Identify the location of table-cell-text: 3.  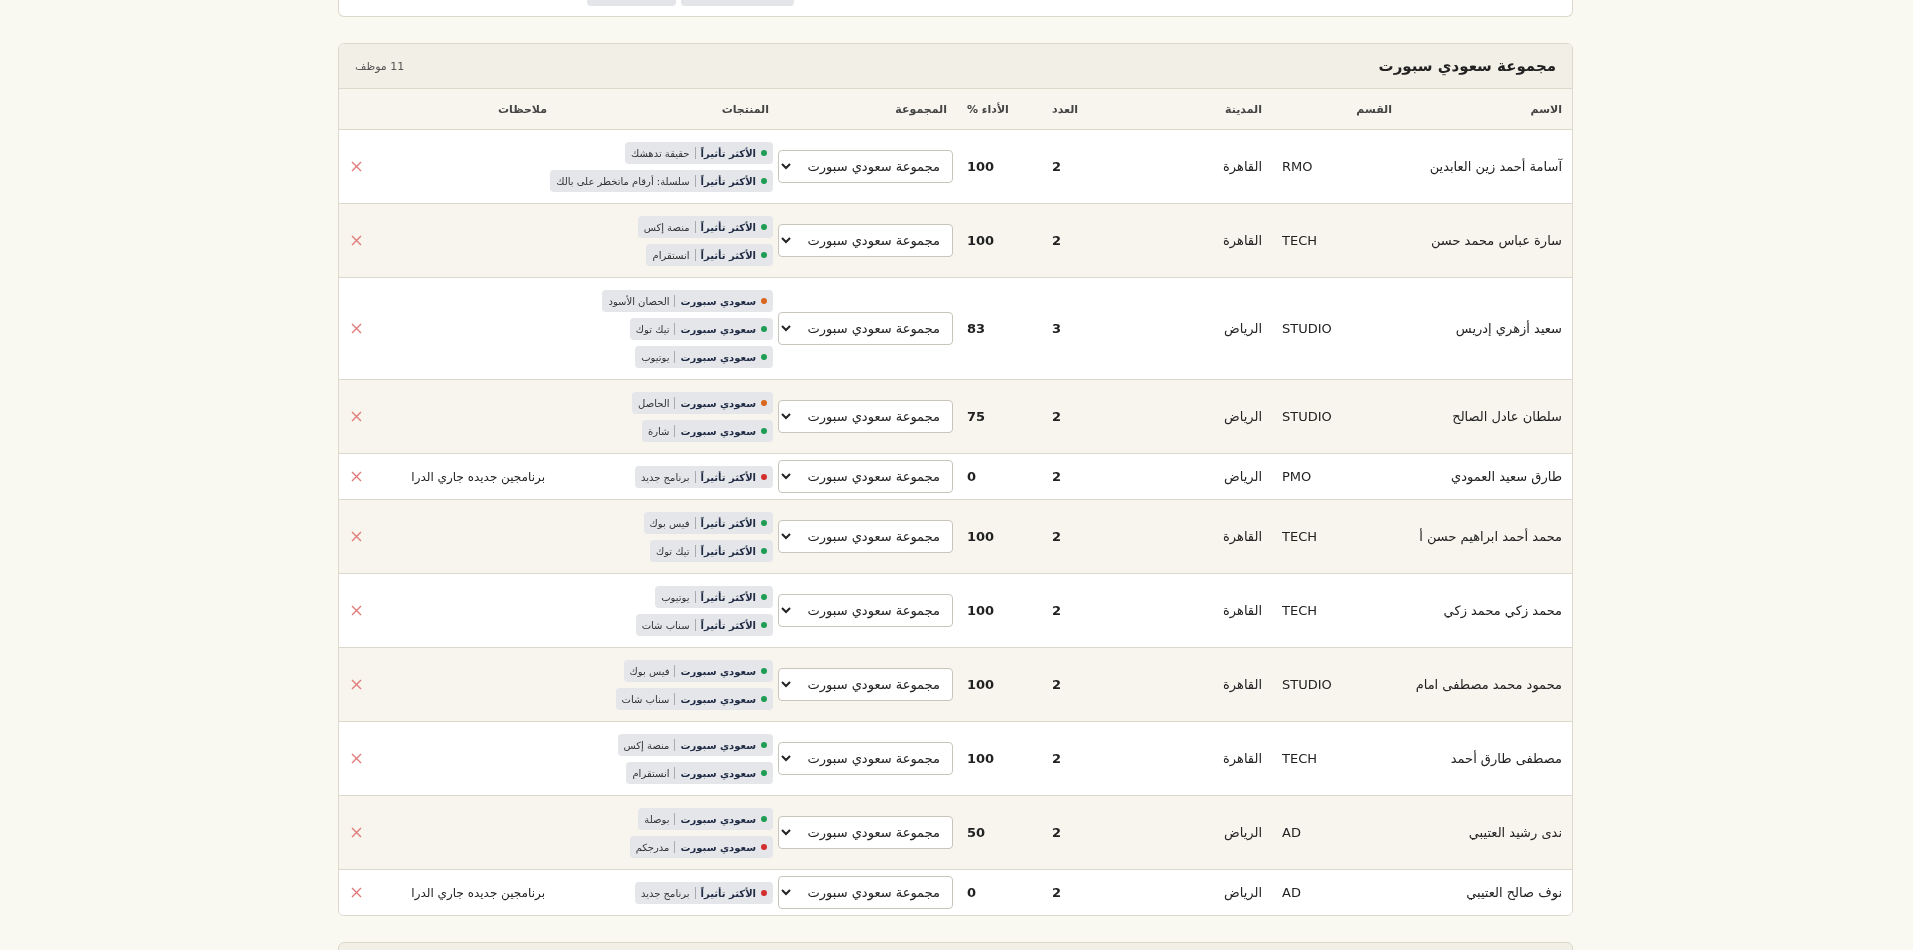
(1057, 328).